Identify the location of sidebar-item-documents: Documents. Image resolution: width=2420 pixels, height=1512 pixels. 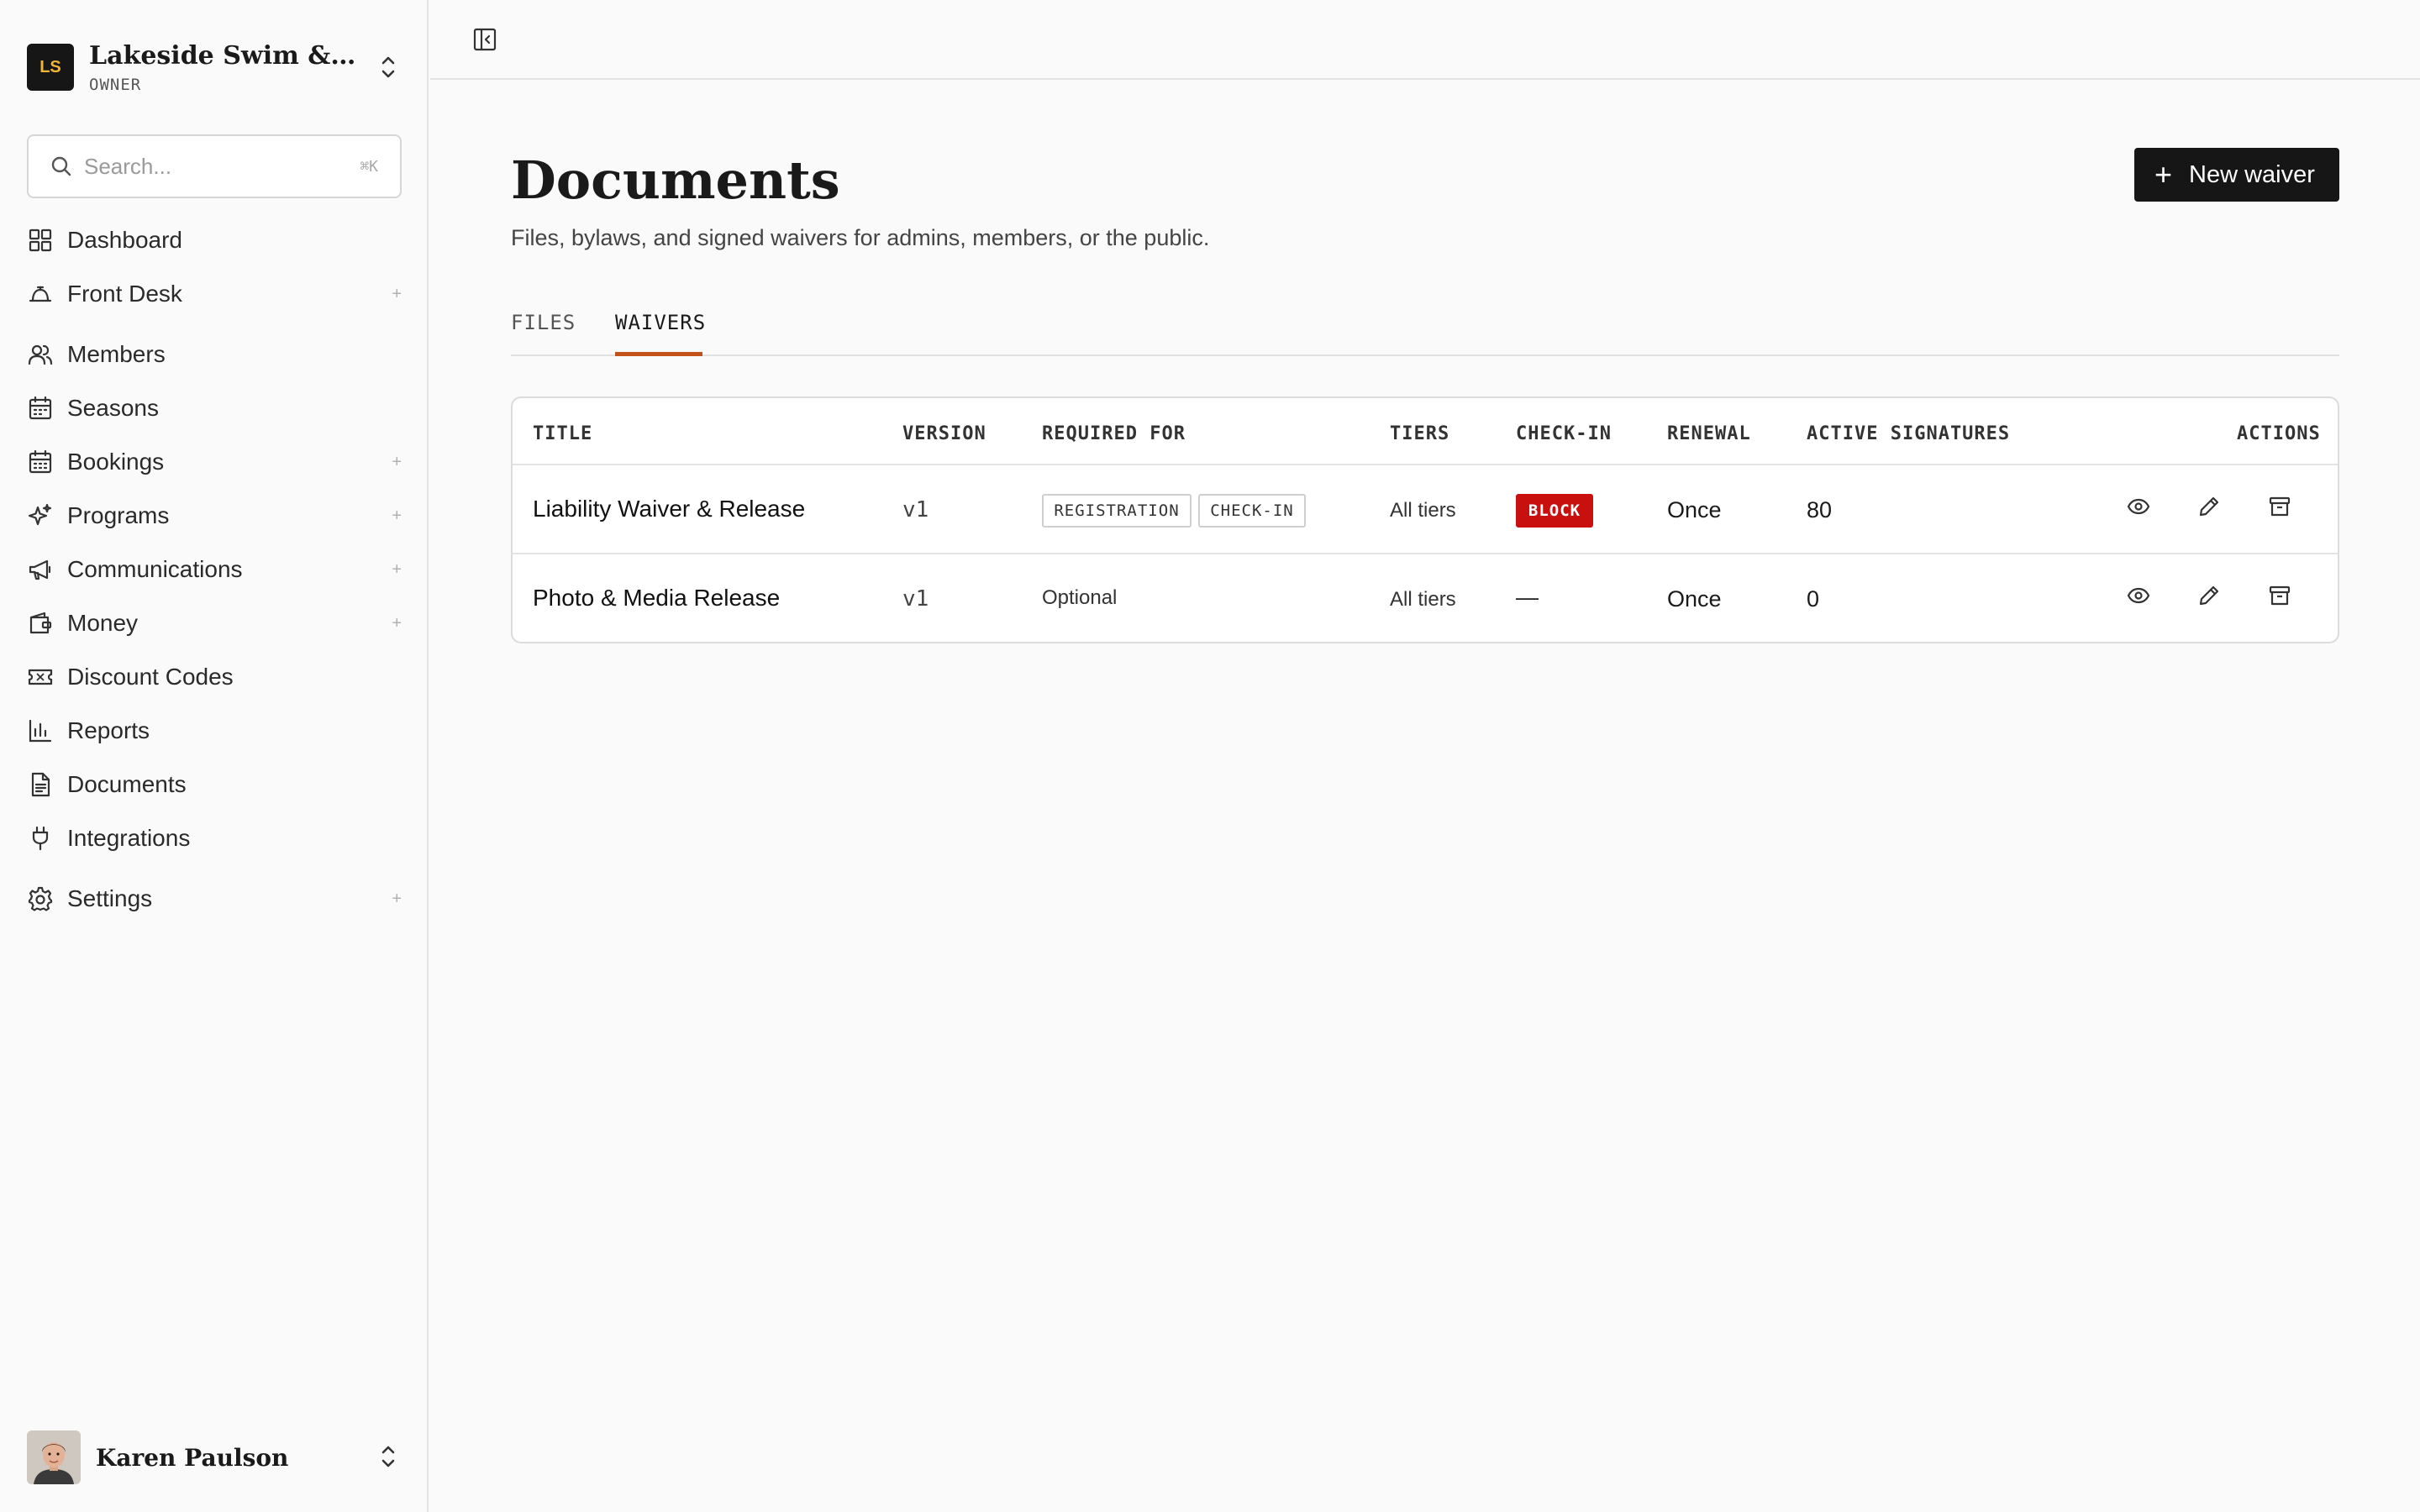
(216, 784).